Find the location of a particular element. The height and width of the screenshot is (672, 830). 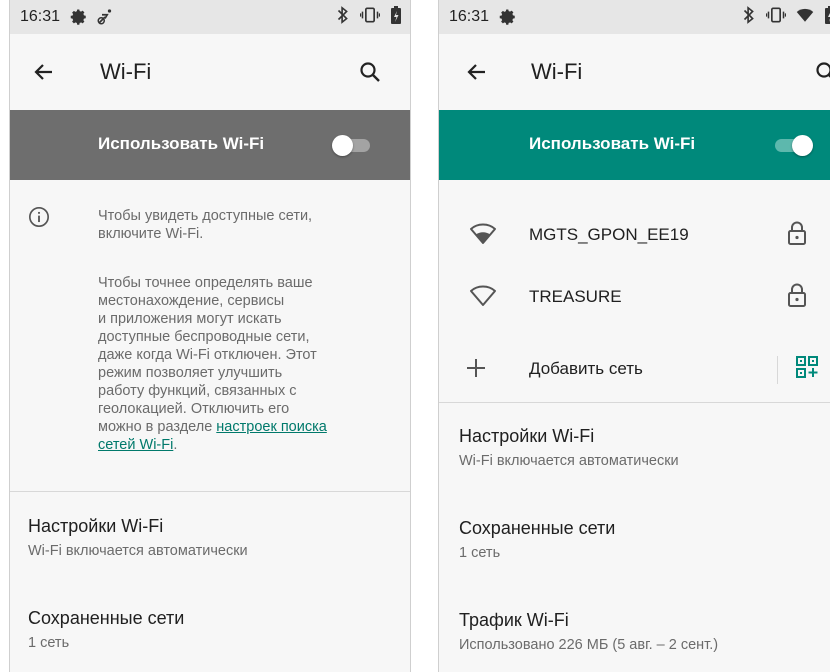

info-icon is located at coordinates (39, 219).